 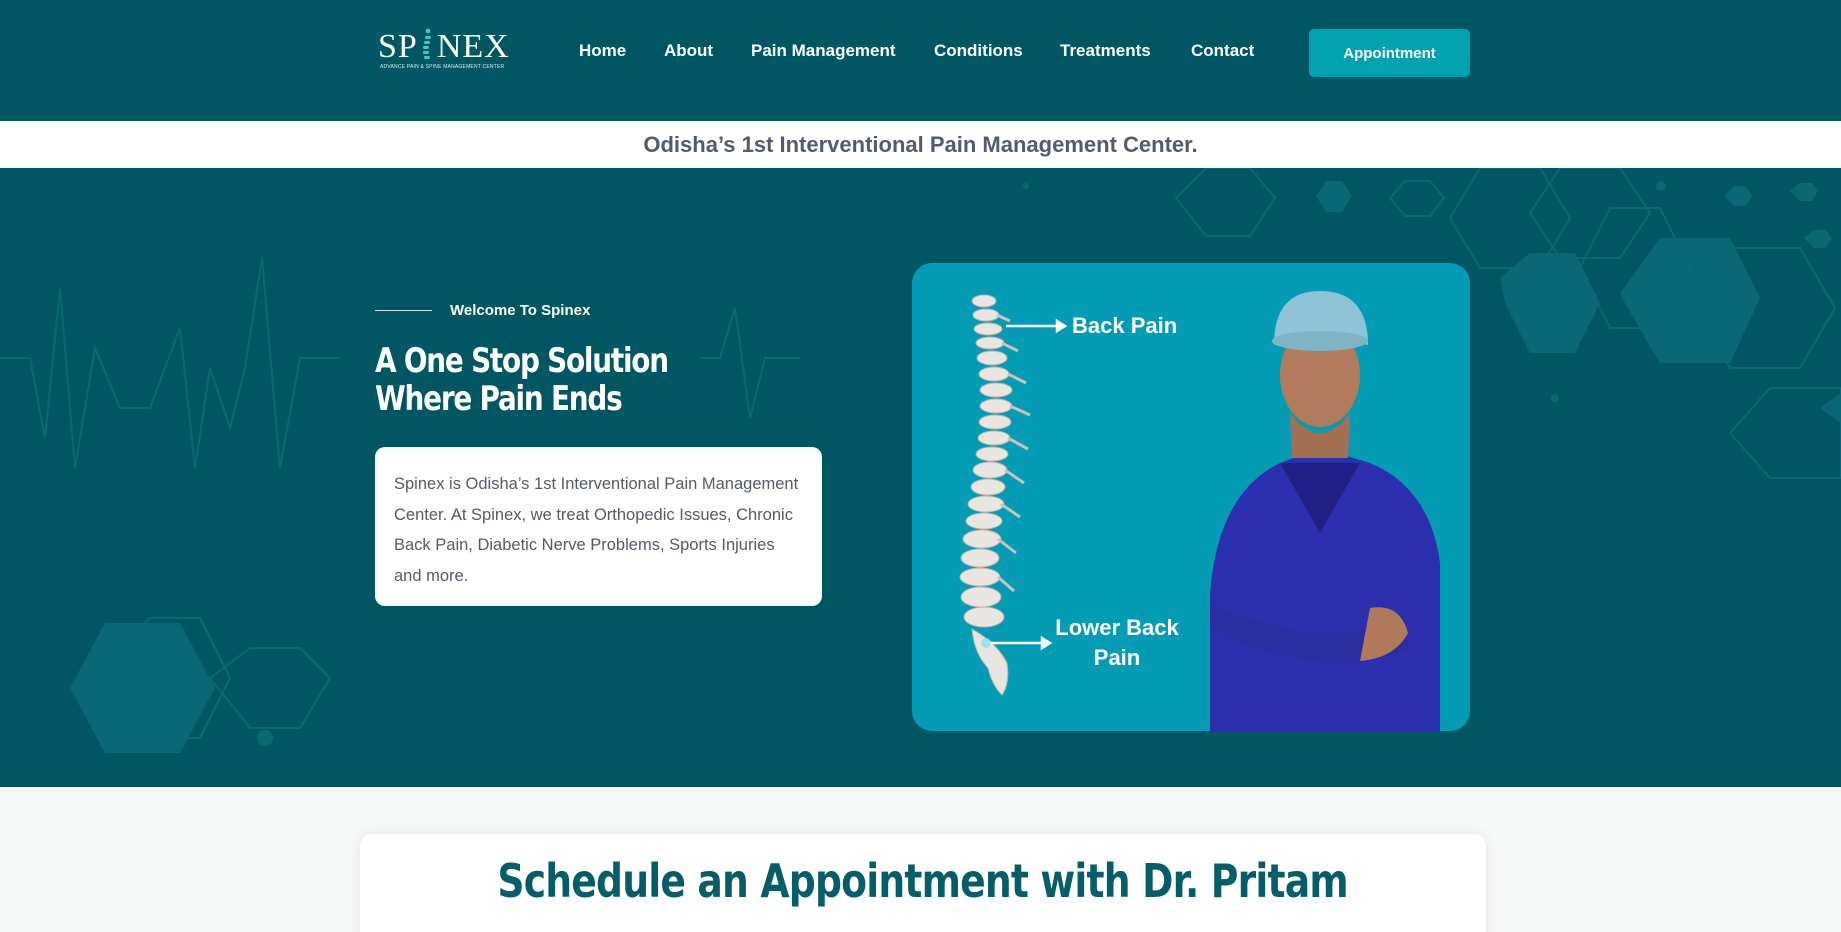 I want to click on appointment-section: Schedule an Appointment with Dr. Pritam, so click(x=923, y=883).